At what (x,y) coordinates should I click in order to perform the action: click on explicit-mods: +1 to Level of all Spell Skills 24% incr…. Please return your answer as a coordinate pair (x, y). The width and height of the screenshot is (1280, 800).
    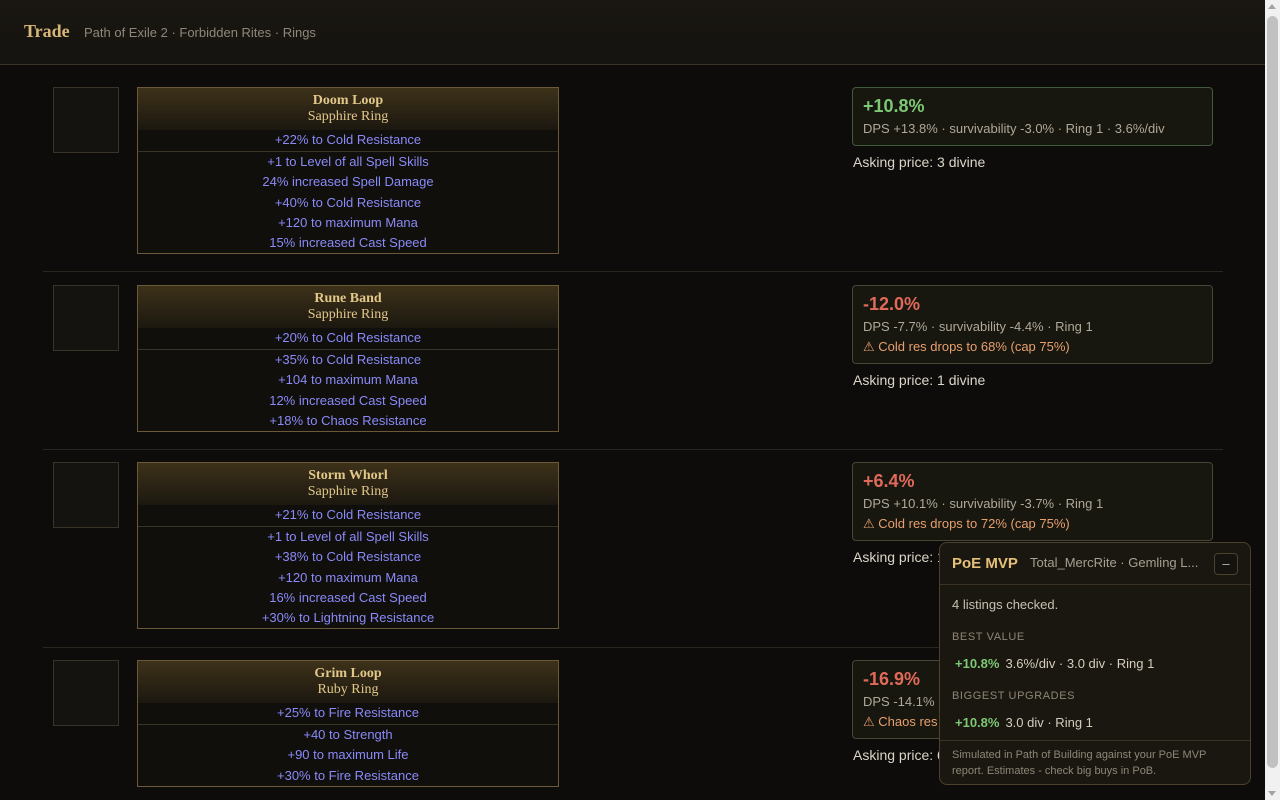
    Looking at the image, I should click on (348, 202).